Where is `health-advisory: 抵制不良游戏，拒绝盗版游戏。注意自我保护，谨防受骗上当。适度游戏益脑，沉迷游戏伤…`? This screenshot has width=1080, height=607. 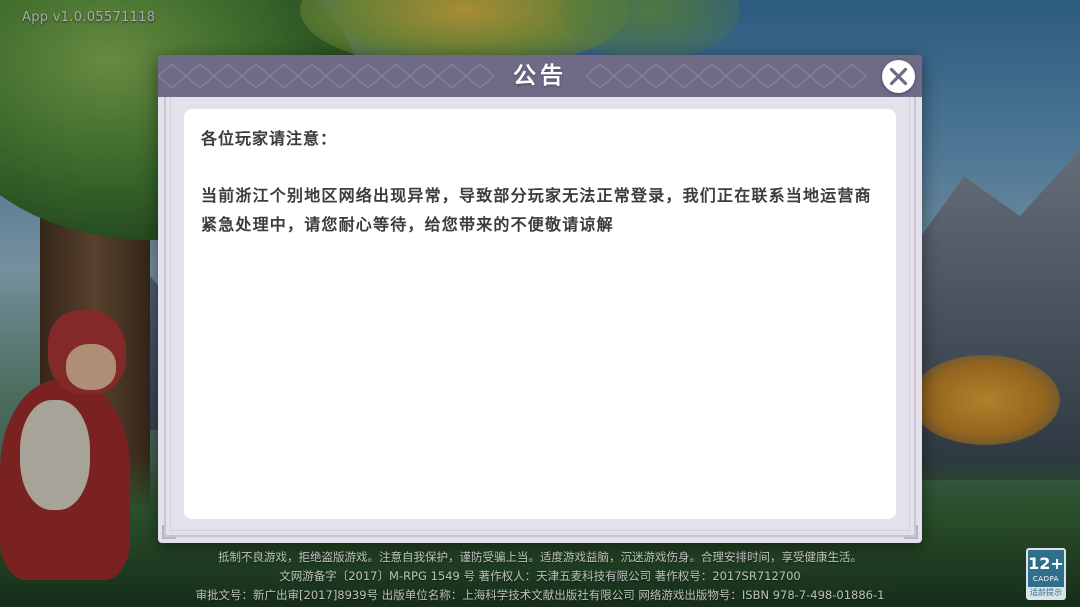 health-advisory: 抵制不良游戏，拒绝盗版游戏。注意自我保护，谨防受骗上当。适度游戏益脑，沉迷游戏伤… is located at coordinates (540, 557).